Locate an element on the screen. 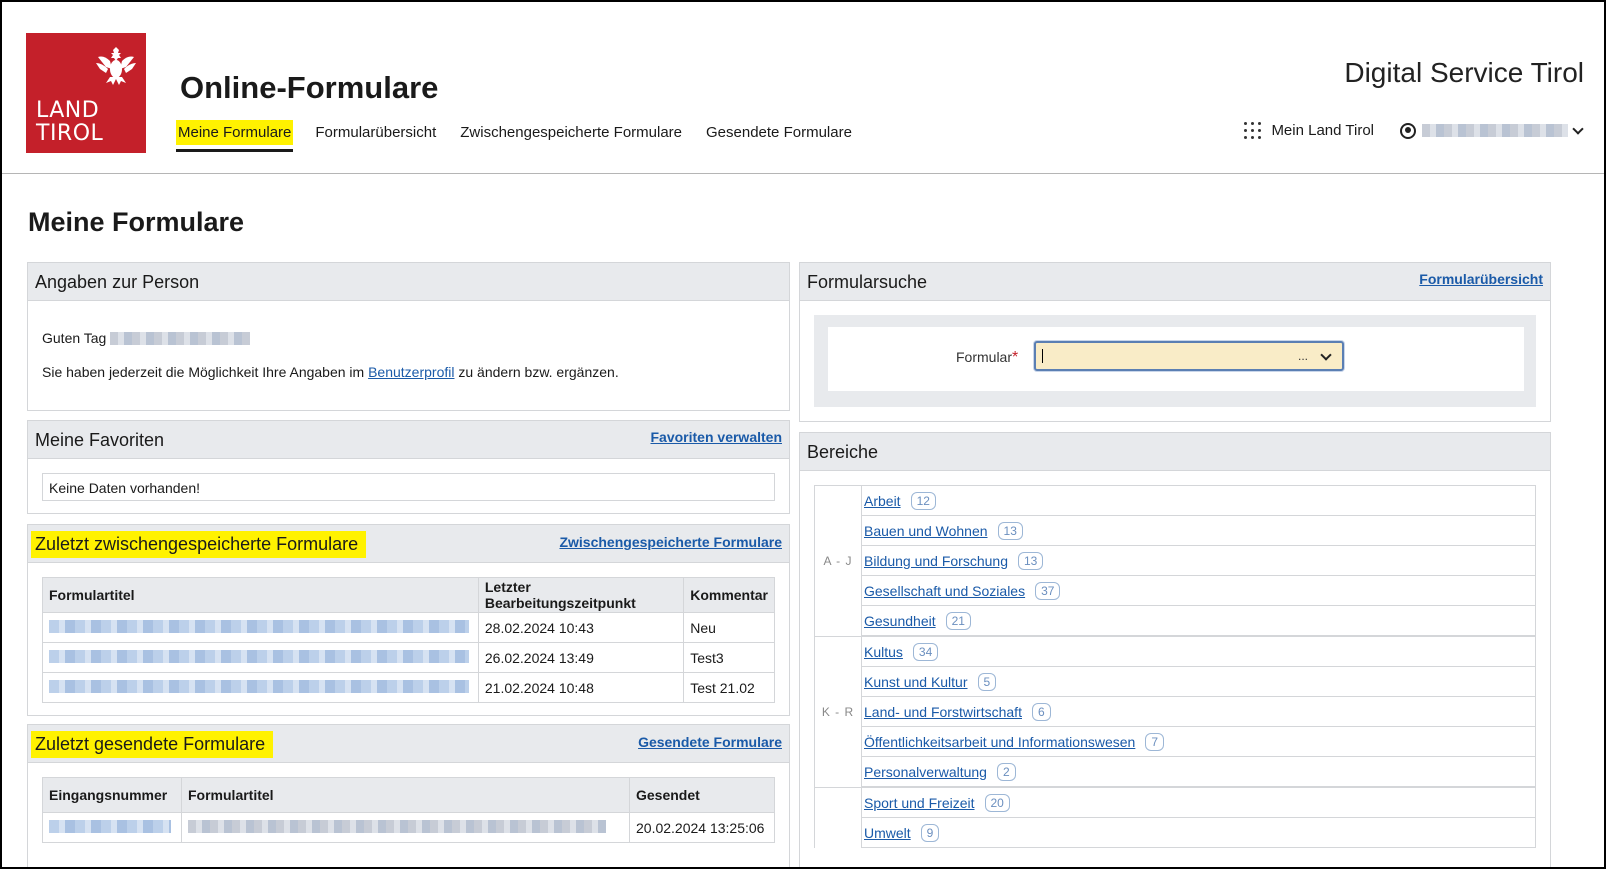  eagle-emblem-icon is located at coordinates (116, 66).